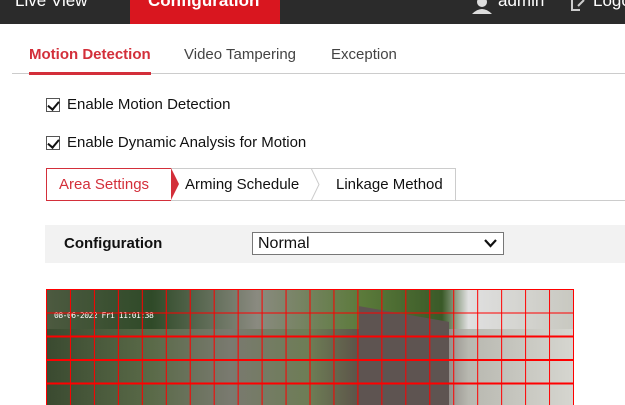  I want to click on nav-live-view: Live View, so click(51, 5).